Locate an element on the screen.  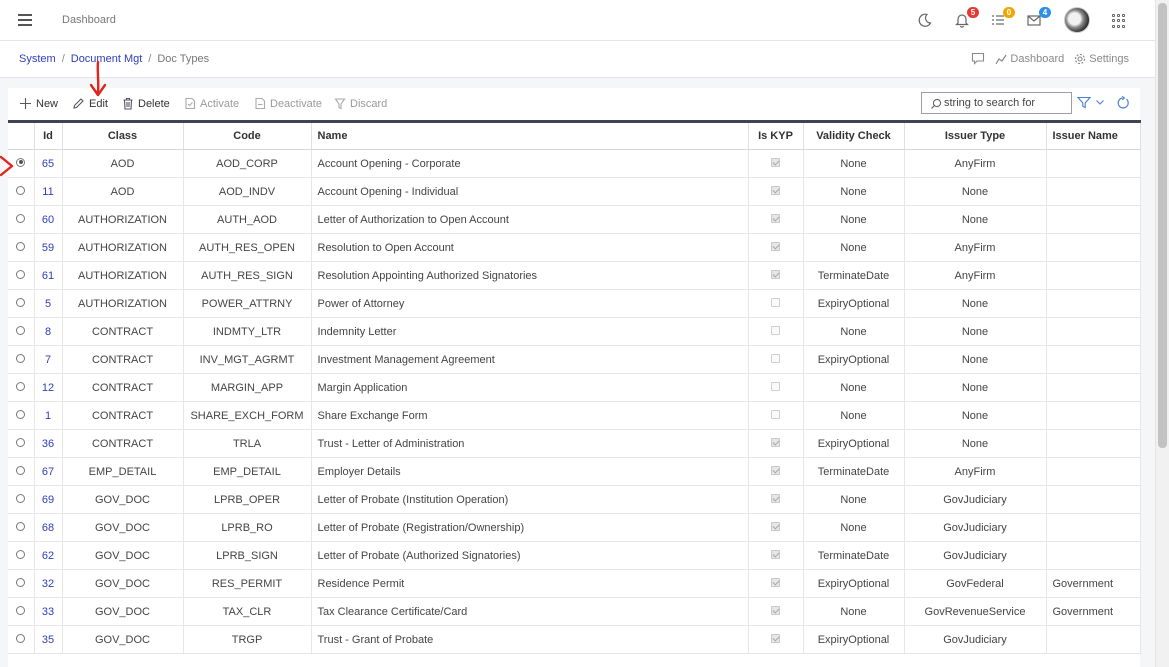
cell-id: 5 is located at coordinates (48, 303).